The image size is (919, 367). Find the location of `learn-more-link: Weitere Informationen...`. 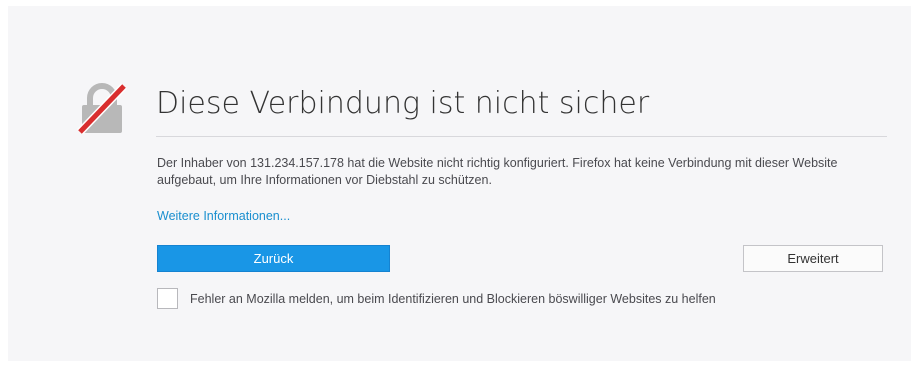

learn-more-link: Weitere Informationen... is located at coordinates (223, 216).